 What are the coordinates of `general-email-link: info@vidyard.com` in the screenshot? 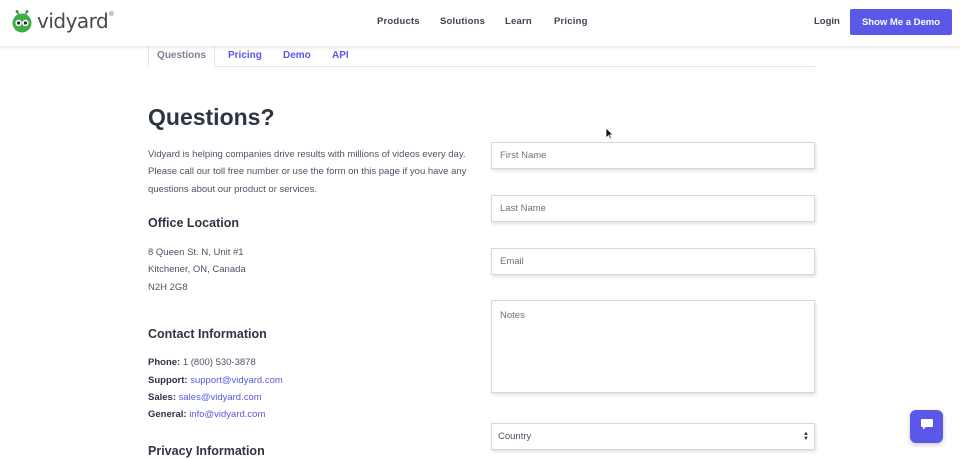 It's located at (227, 414).